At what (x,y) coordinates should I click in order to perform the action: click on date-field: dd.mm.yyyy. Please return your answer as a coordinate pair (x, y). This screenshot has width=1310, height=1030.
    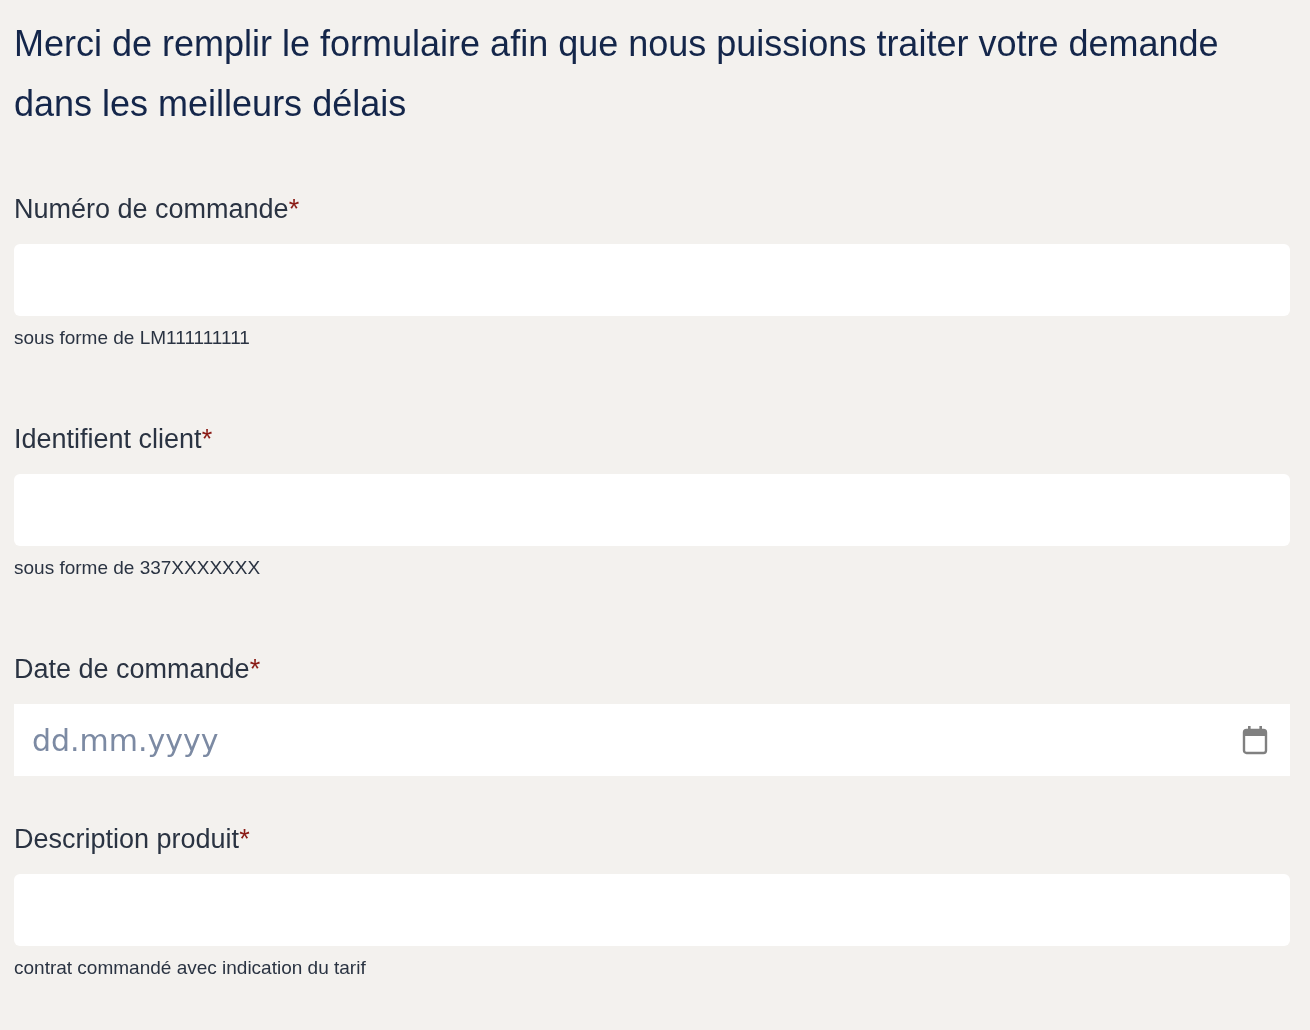
    Looking at the image, I should click on (652, 740).